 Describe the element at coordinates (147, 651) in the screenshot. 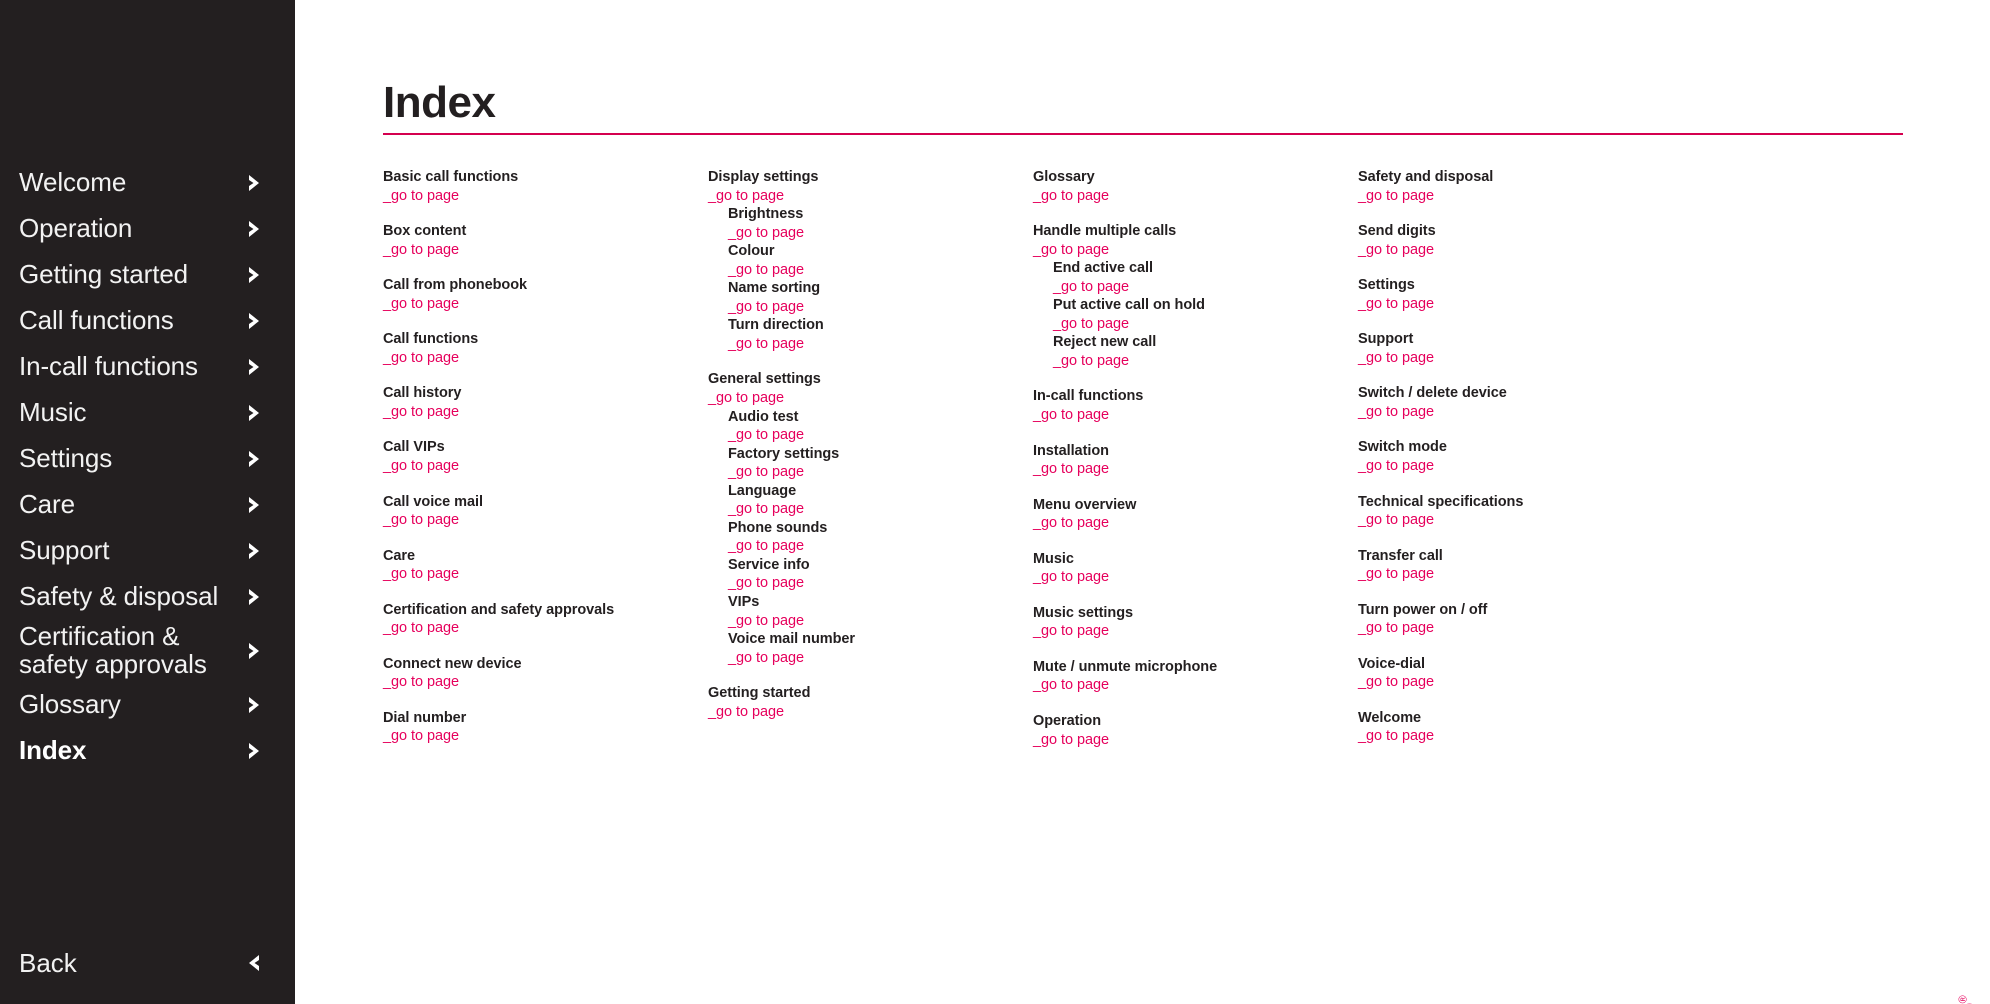

I see `sidebar-item-certification-safety-approvals: Certification & safety approvals` at that location.